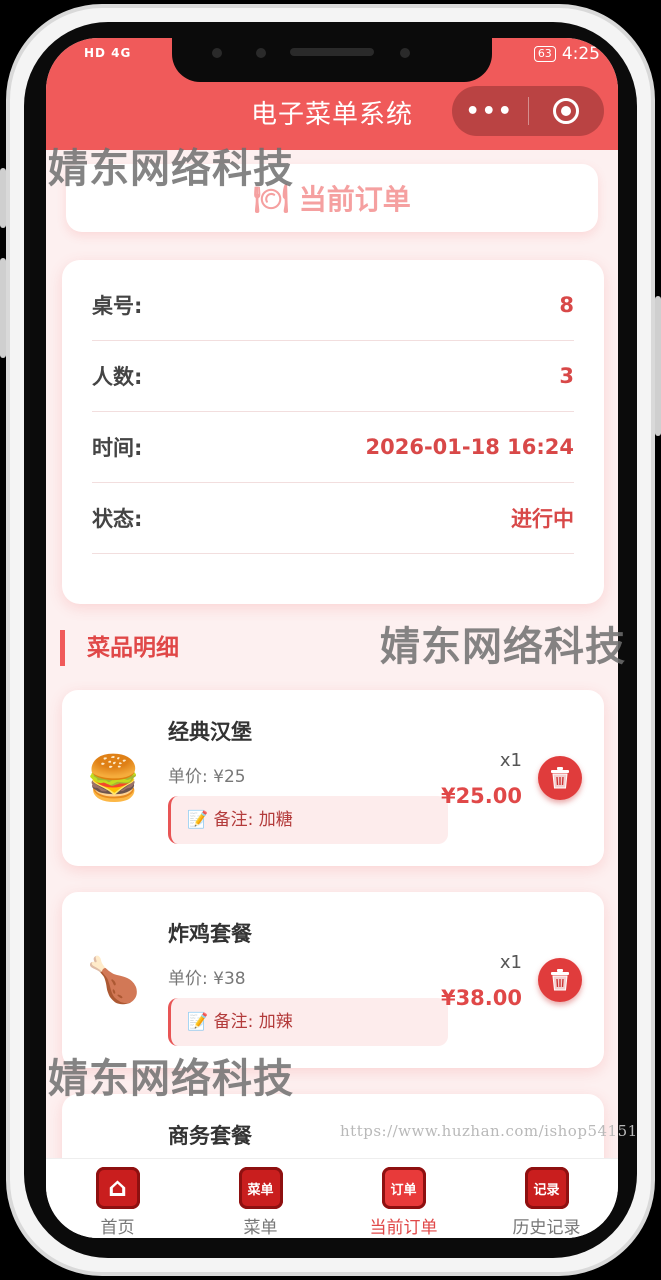  What do you see at coordinates (489, 1131) in the screenshot?
I see `watermark-url: https://www.huzhan.com/ishop54151` at bounding box center [489, 1131].